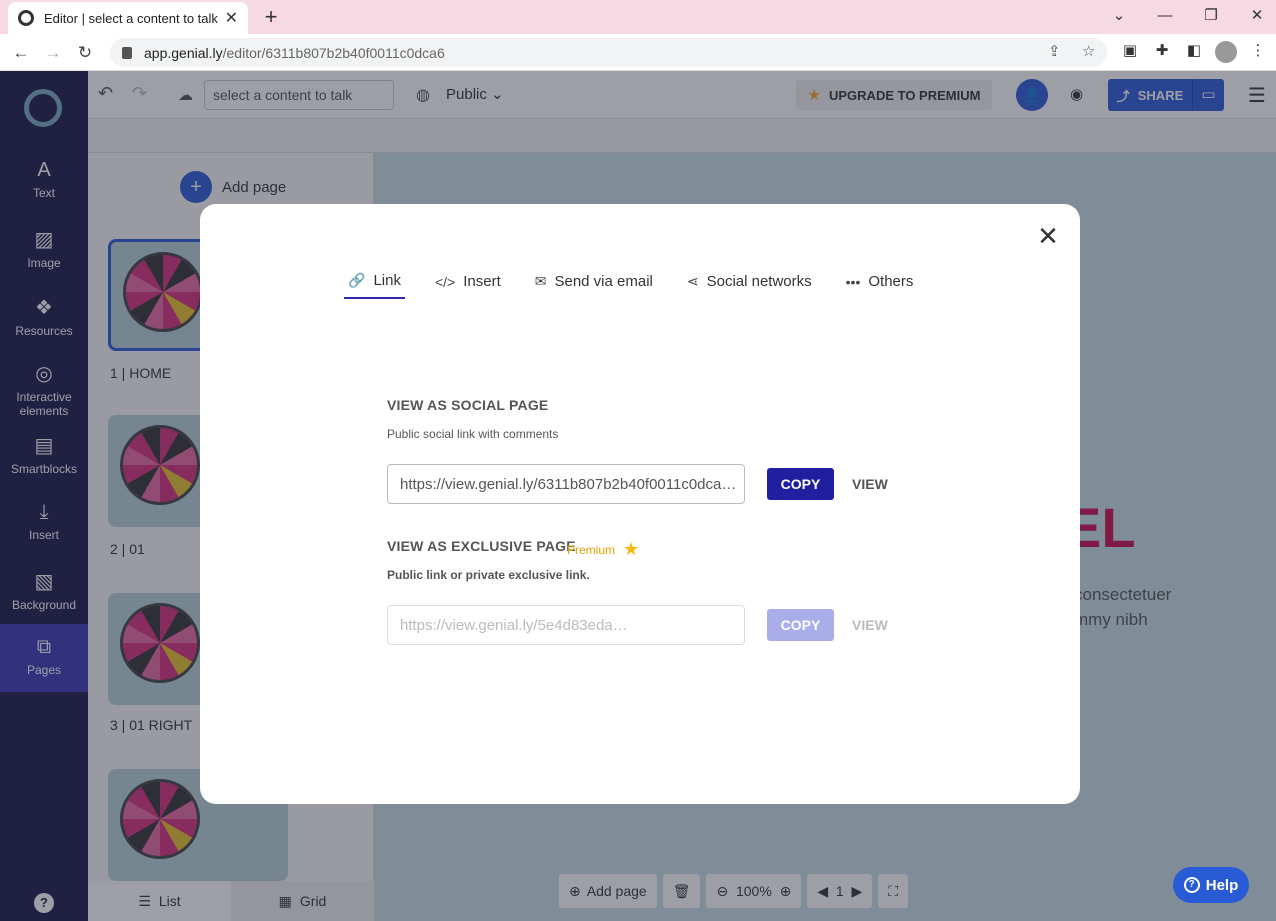 This screenshot has width=1276, height=921. I want to click on tab-link: 🔗 Link, so click(374, 285).